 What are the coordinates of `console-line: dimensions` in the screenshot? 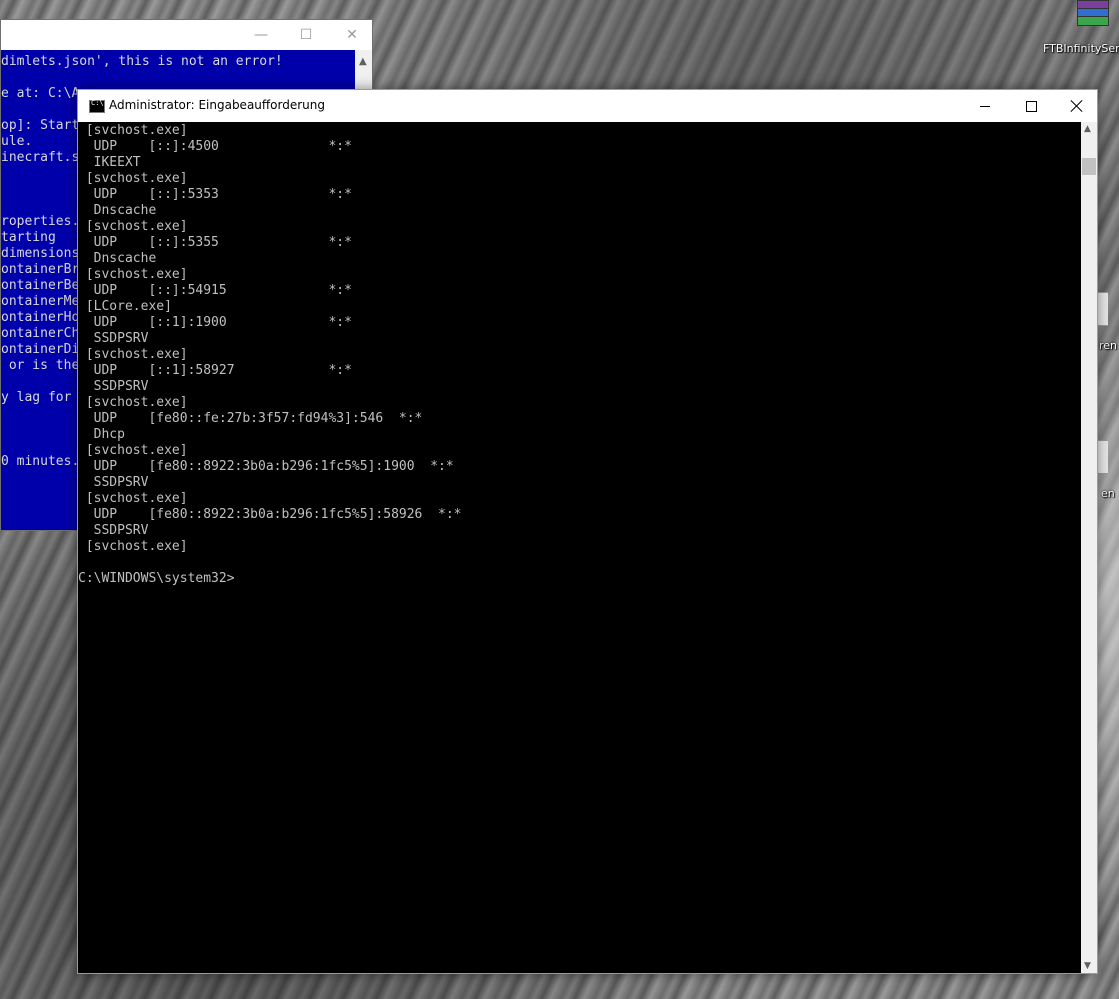 It's located at (40, 253).